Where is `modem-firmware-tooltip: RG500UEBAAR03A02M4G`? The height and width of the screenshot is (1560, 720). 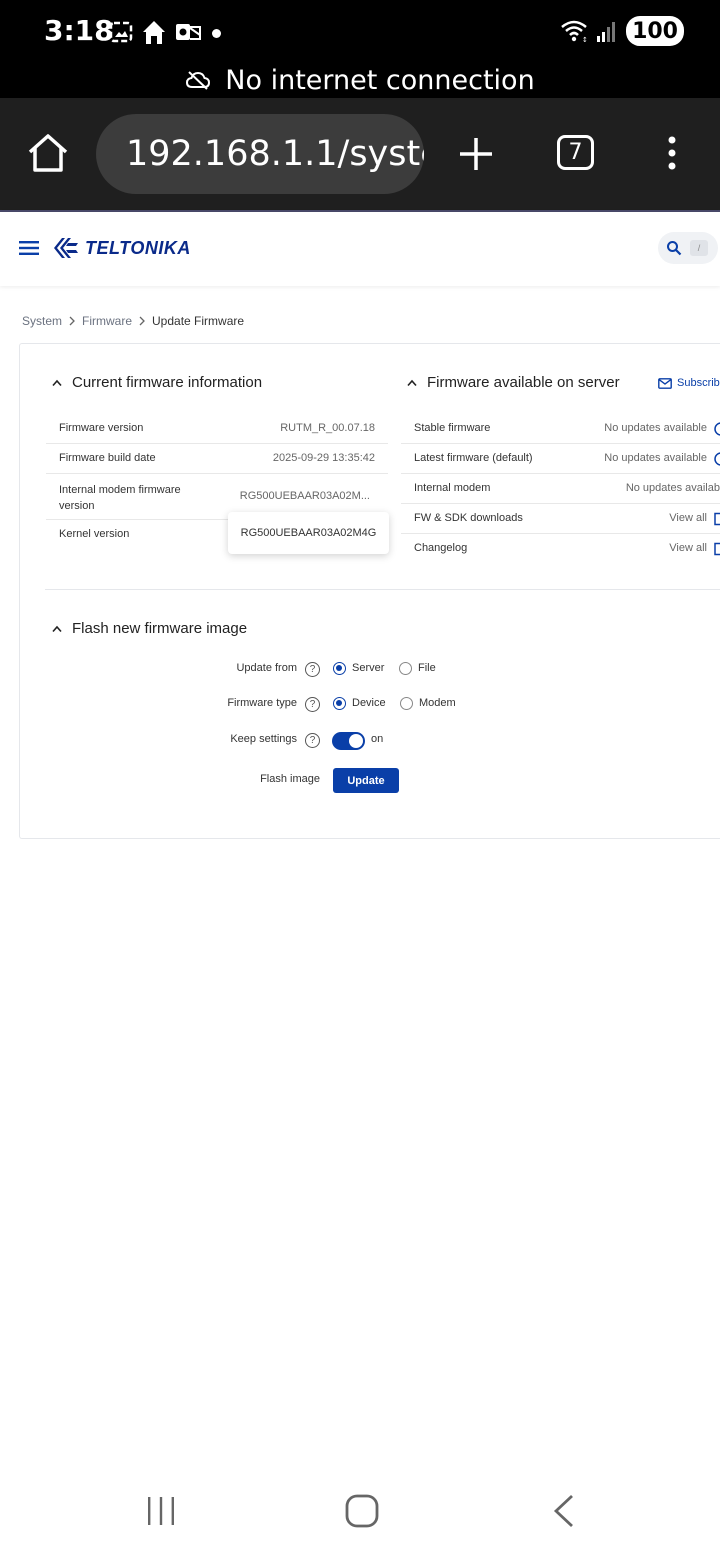 modem-firmware-tooltip: RG500UEBAAR03A02M4G is located at coordinates (308, 533).